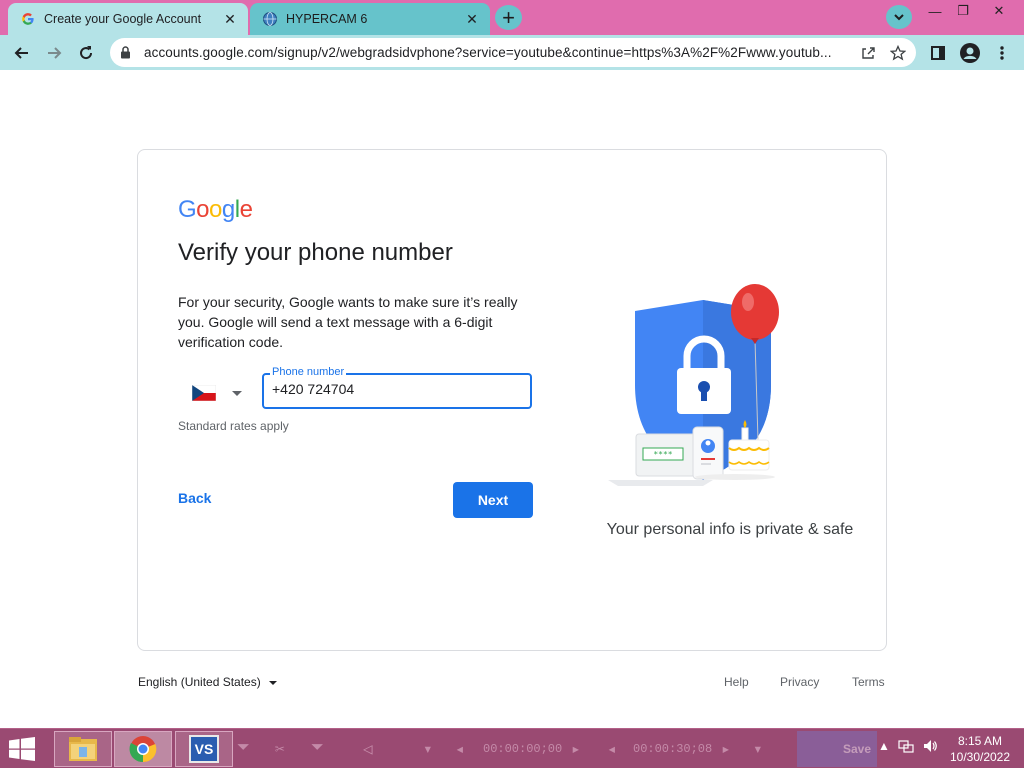 The height and width of the screenshot is (768, 1024). Describe the element at coordinates (938, 53) in the screenshot. I see `sidepanel-icon` at that location.